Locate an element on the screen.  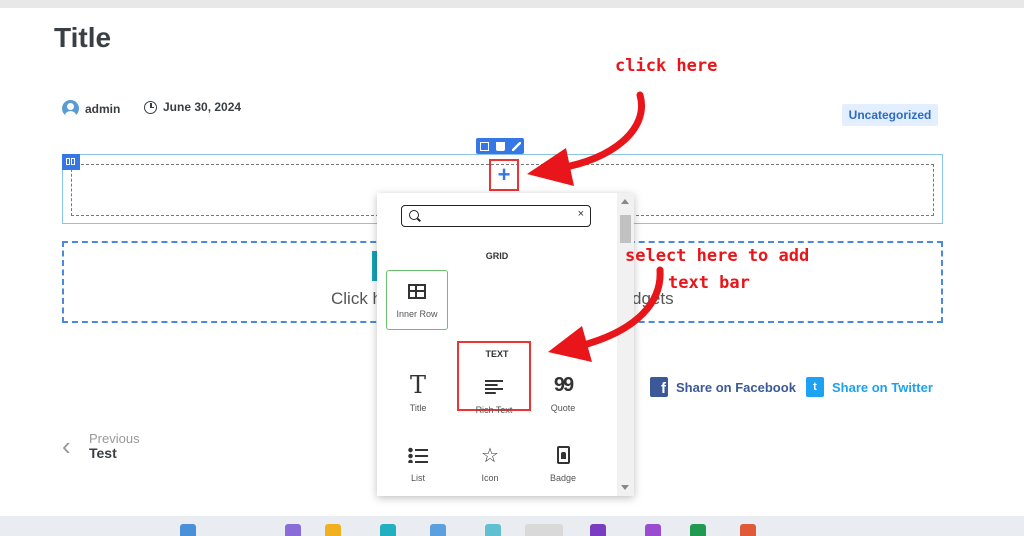
taskbar is located at coordinates (512, 526).